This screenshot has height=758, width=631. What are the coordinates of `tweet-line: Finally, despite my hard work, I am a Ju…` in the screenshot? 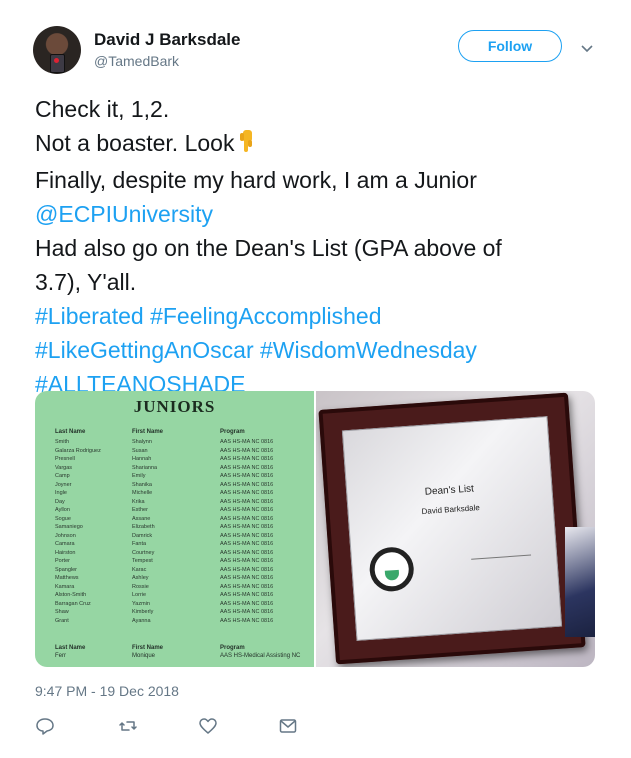 It's located at (256, 180).